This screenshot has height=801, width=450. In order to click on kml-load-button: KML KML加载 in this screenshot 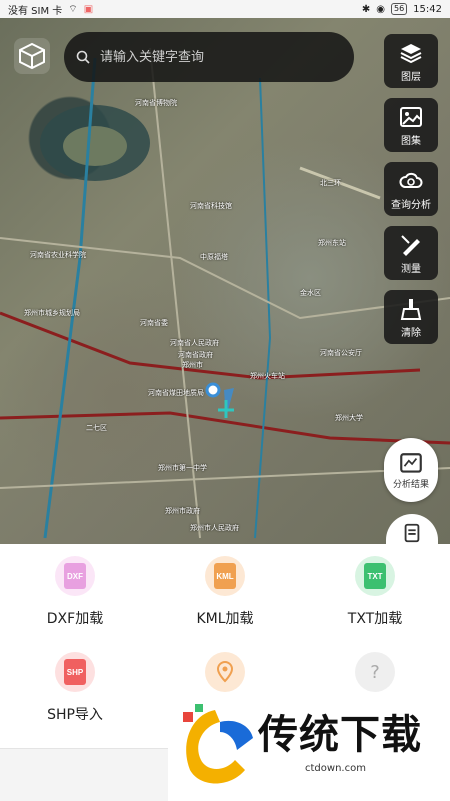, I will do `click(225, 592)`.